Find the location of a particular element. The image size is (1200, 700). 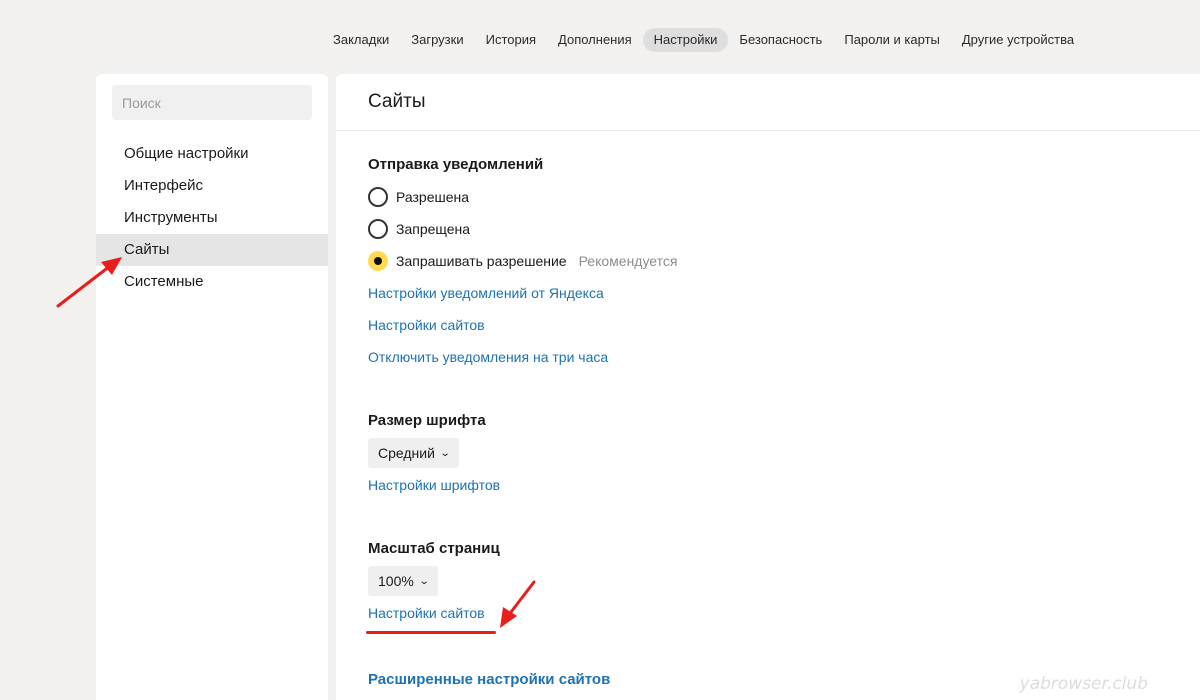

font-size-value: Средний is located at coordinates (406, 453).